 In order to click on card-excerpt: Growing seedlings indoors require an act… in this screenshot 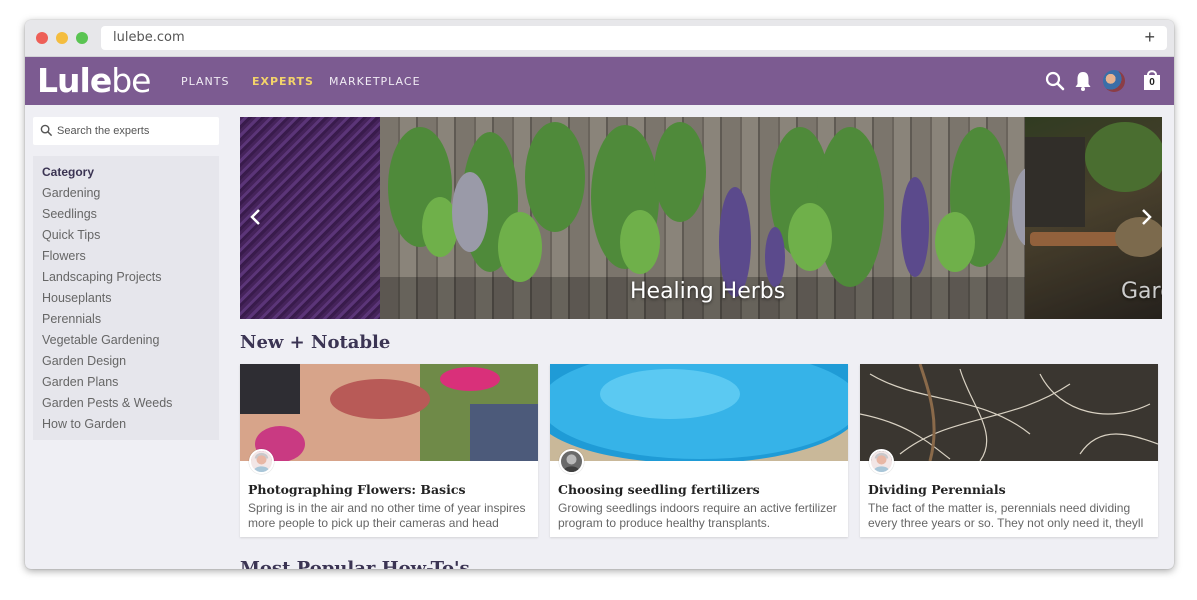, I will do `click(697, 515)`.